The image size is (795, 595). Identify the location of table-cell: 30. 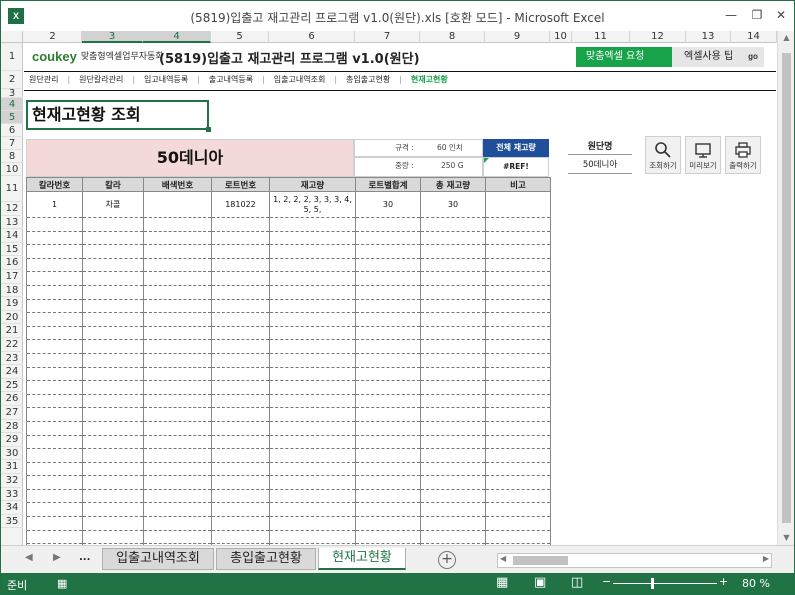
(388, 204).